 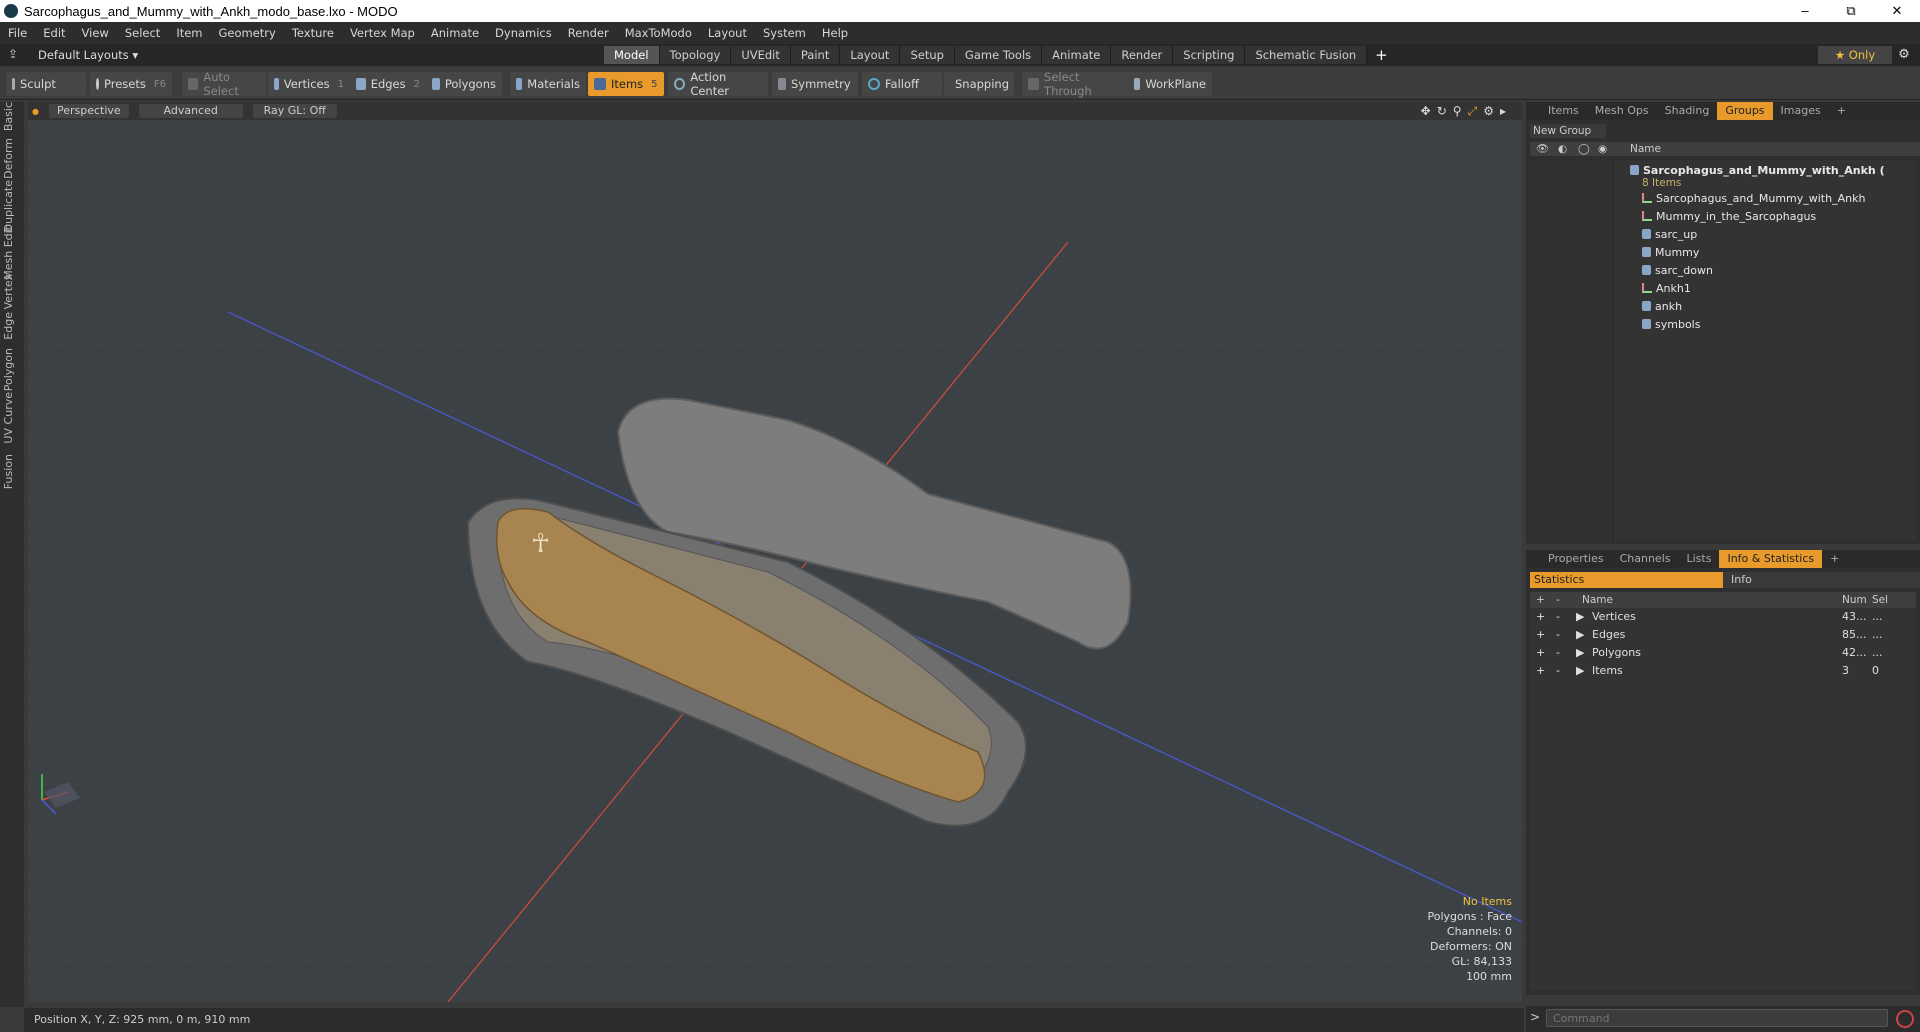 What do you see at coordinates (1723, 253) in the screenshot?
I see `tree-item: Mummy` at bounding box center [1723, 253].